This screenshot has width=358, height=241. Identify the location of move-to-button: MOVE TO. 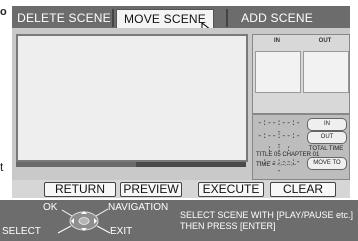
(327, 163).